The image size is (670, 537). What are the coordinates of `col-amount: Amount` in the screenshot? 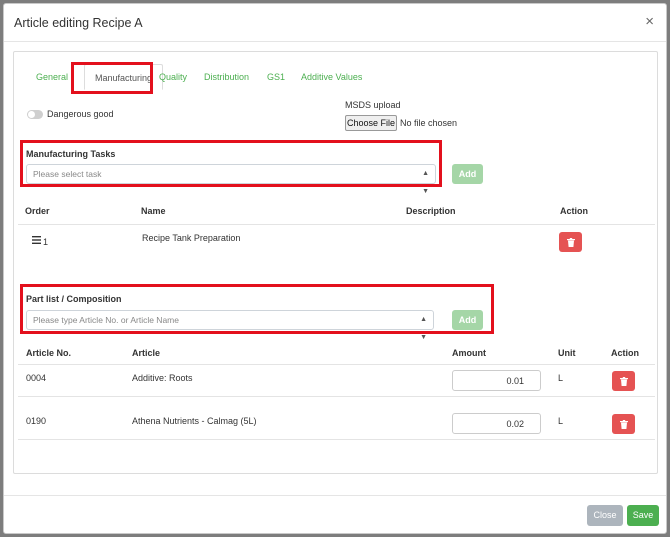 It's located at (469, 353).